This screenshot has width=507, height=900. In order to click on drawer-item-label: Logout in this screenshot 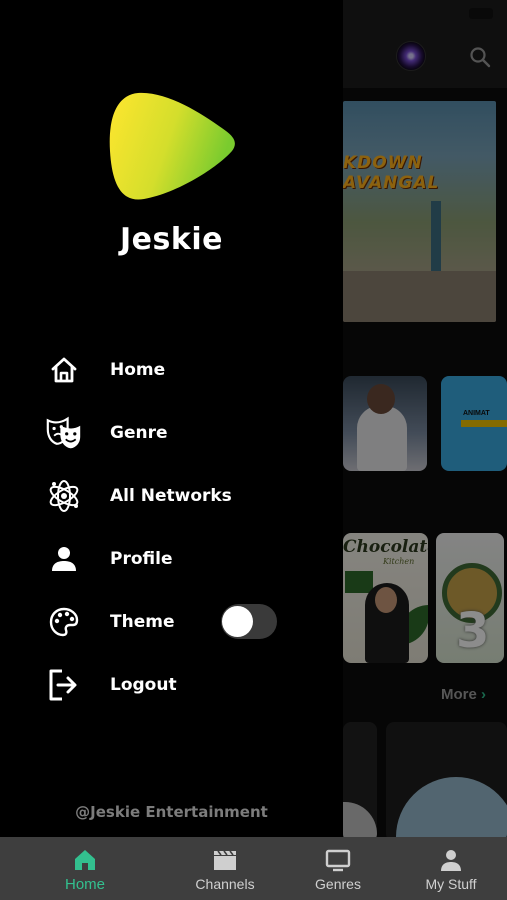, I will do `click(143, 685)`.